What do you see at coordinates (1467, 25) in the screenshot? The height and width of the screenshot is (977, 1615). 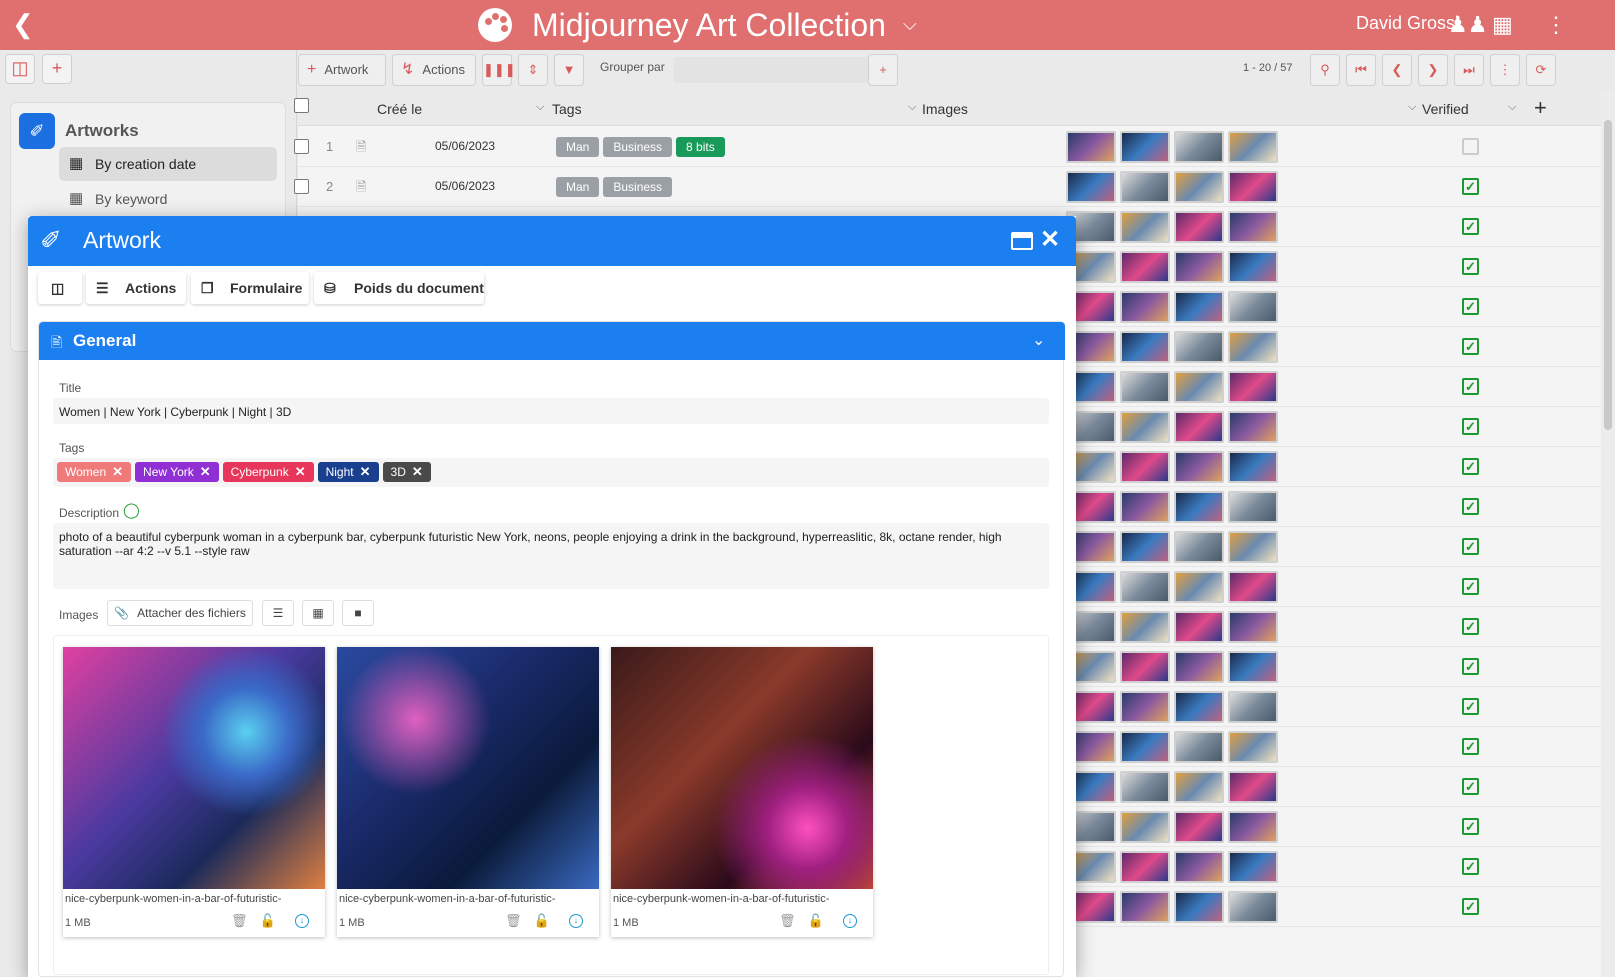 I see `users-icon: ♟♟` at bounding box center [1467, 25].